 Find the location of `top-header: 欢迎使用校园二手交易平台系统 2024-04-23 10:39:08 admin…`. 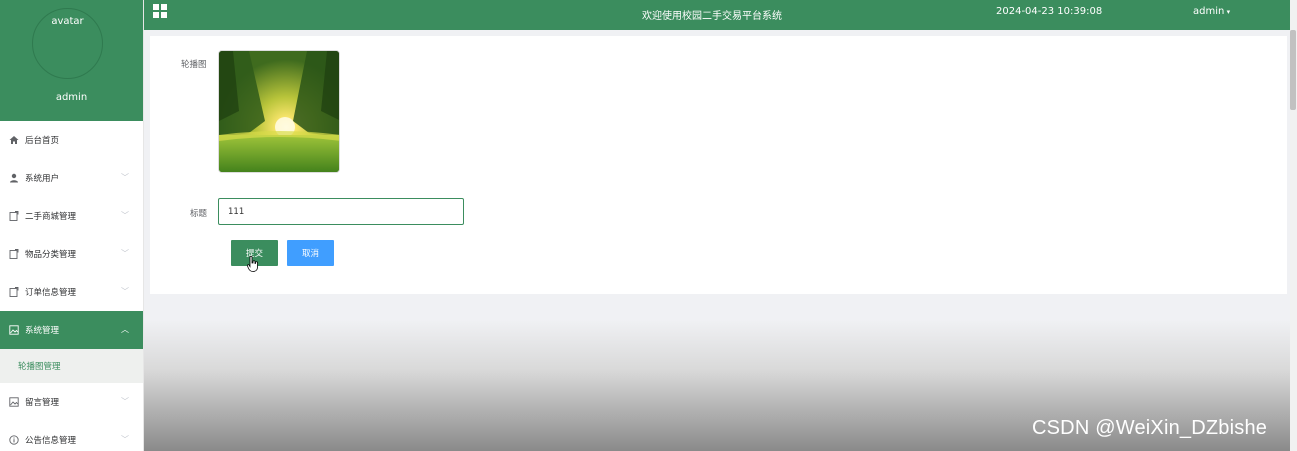

top-header: 欢迎使用校园二手交易平台系统 2024-04-23 10:39:08 admin… is located at coordinates (717, 15).